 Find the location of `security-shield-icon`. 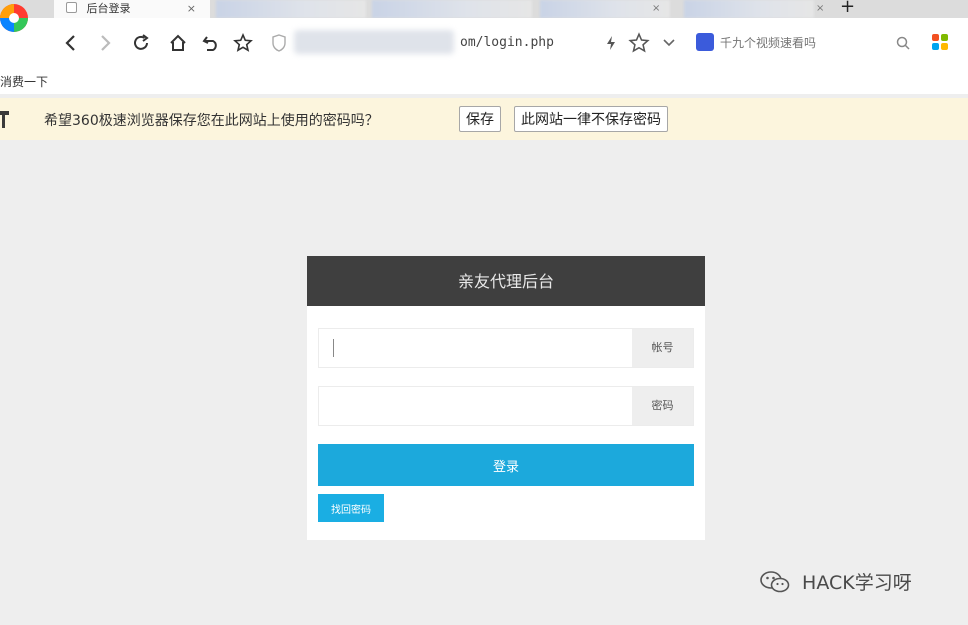

security-shield-icon is located at coordinates (279, 43).